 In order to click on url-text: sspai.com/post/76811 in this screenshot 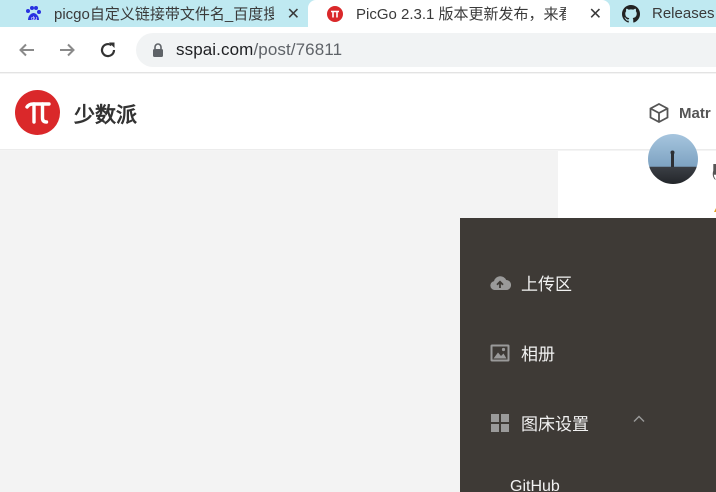, I will do `click(259, 50)`.